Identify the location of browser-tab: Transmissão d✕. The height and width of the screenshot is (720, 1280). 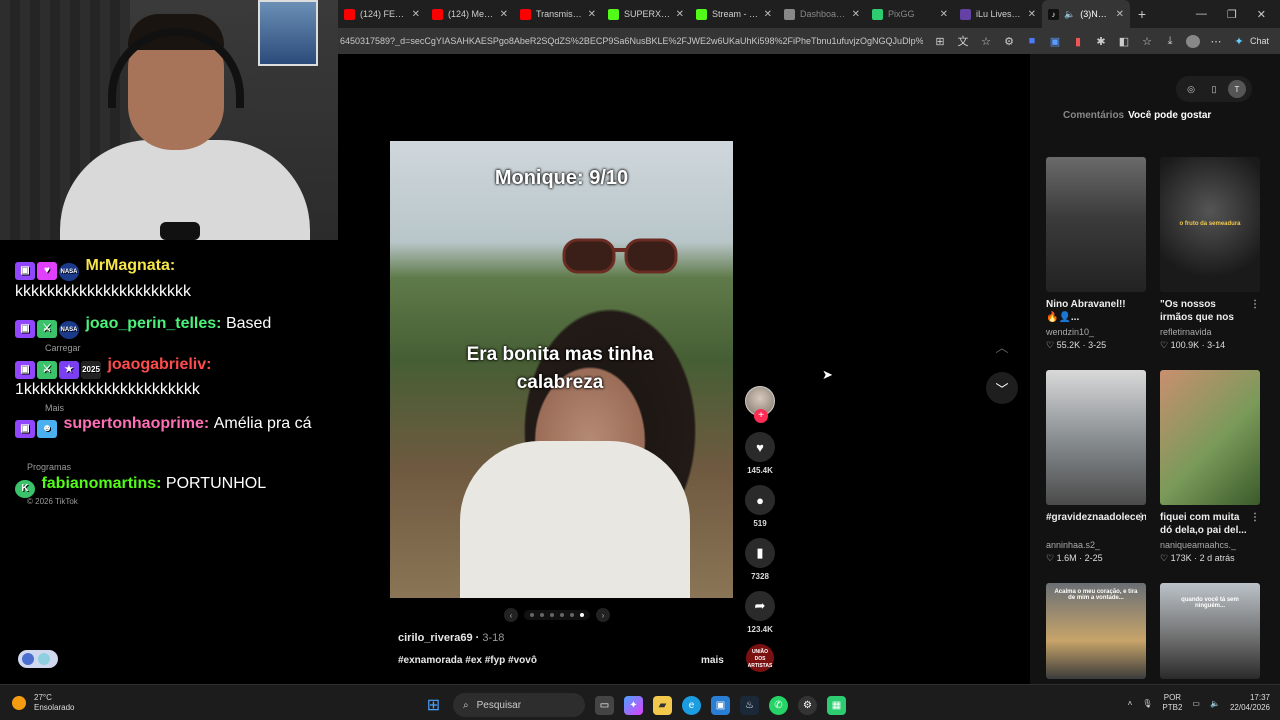
(558, 14).